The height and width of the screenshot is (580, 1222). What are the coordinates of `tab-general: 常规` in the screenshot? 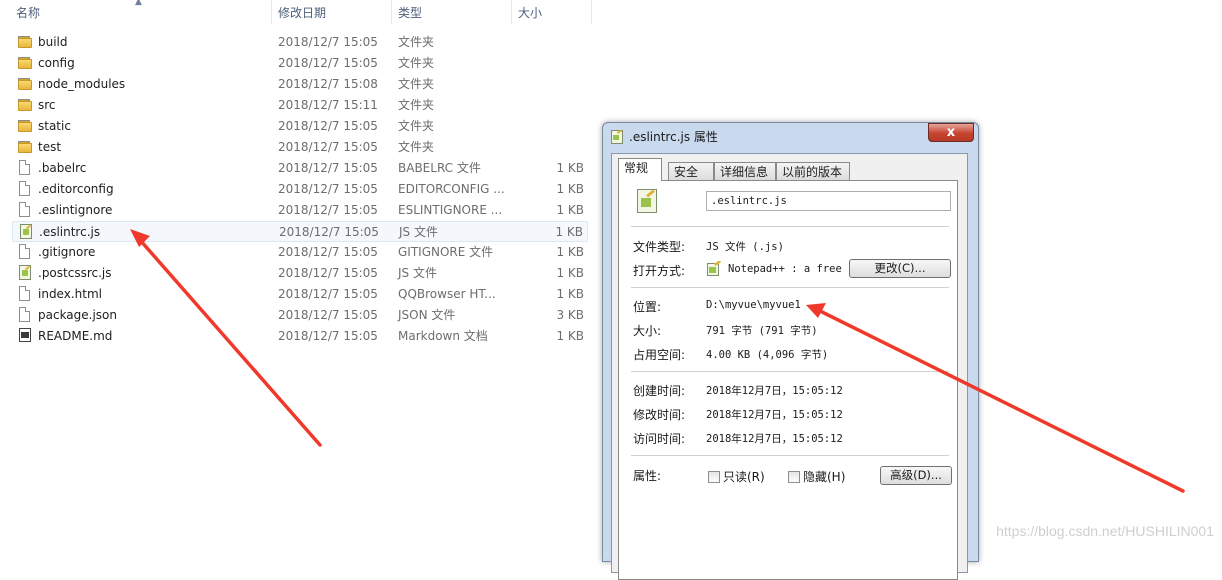 It's located at (640, 169).